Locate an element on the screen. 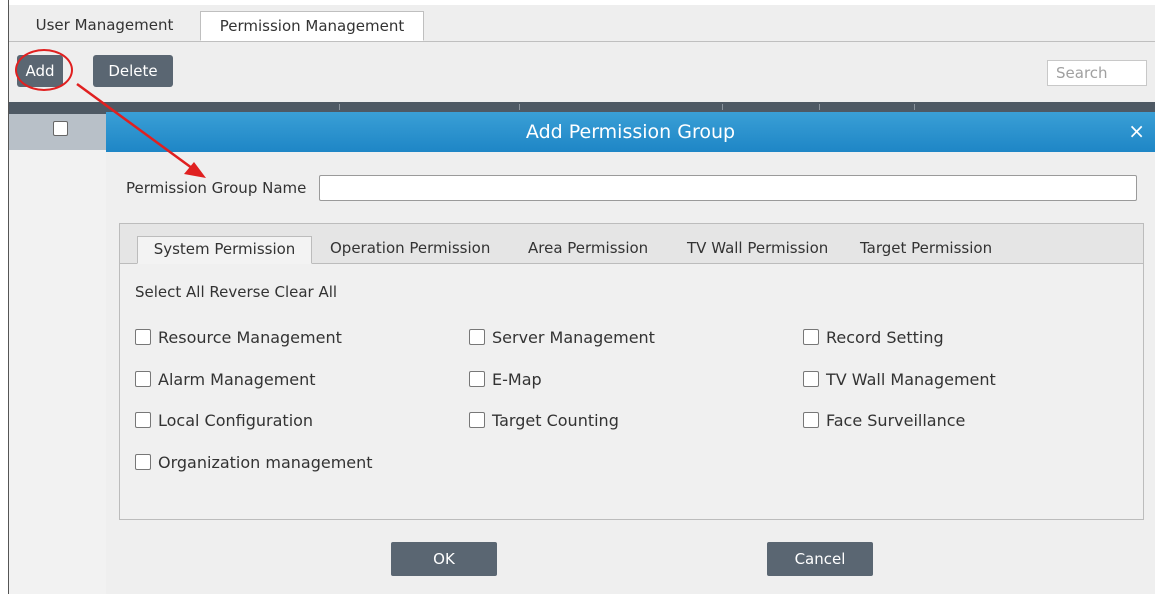  tab-permission-management: Permission Management is located at coordinates (312, 26).